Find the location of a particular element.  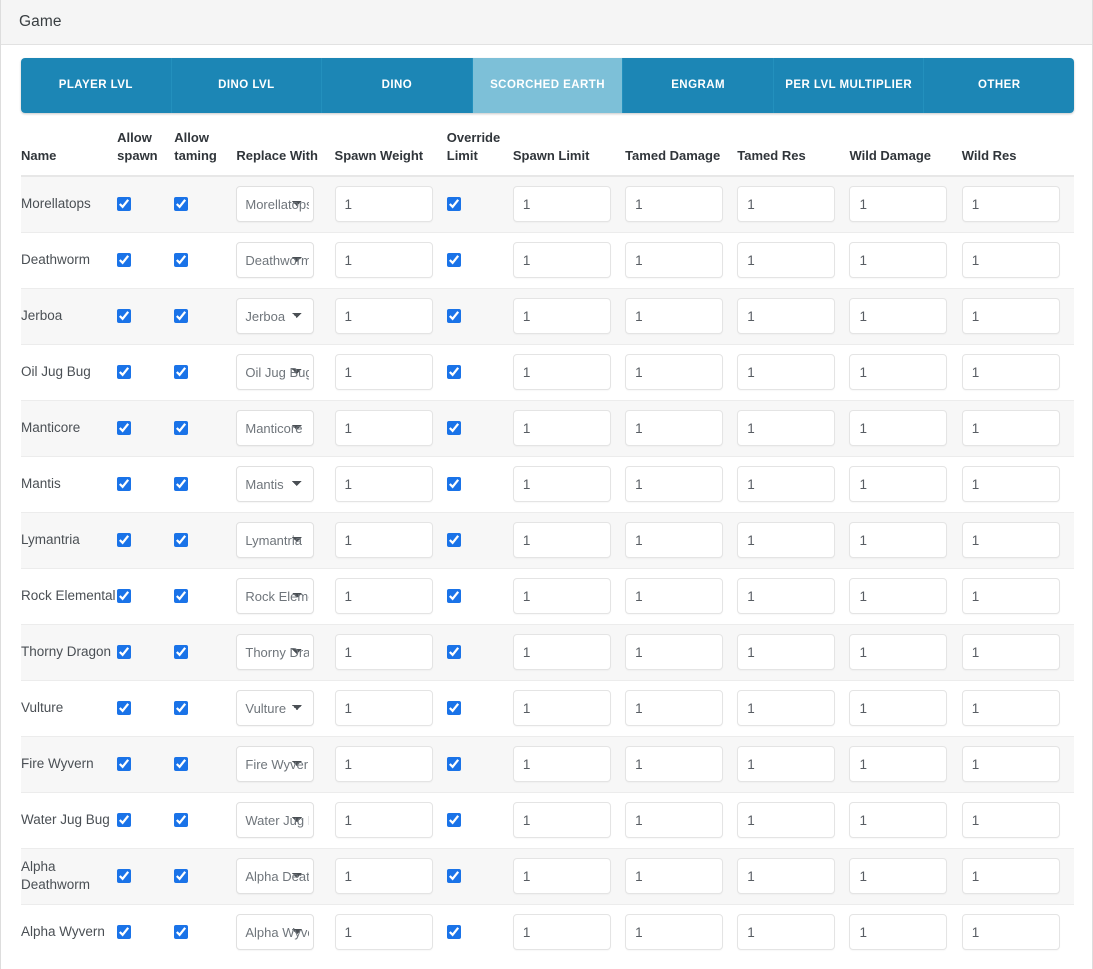

replace-with-select: Morellatops is located at coordinates (275, 204).